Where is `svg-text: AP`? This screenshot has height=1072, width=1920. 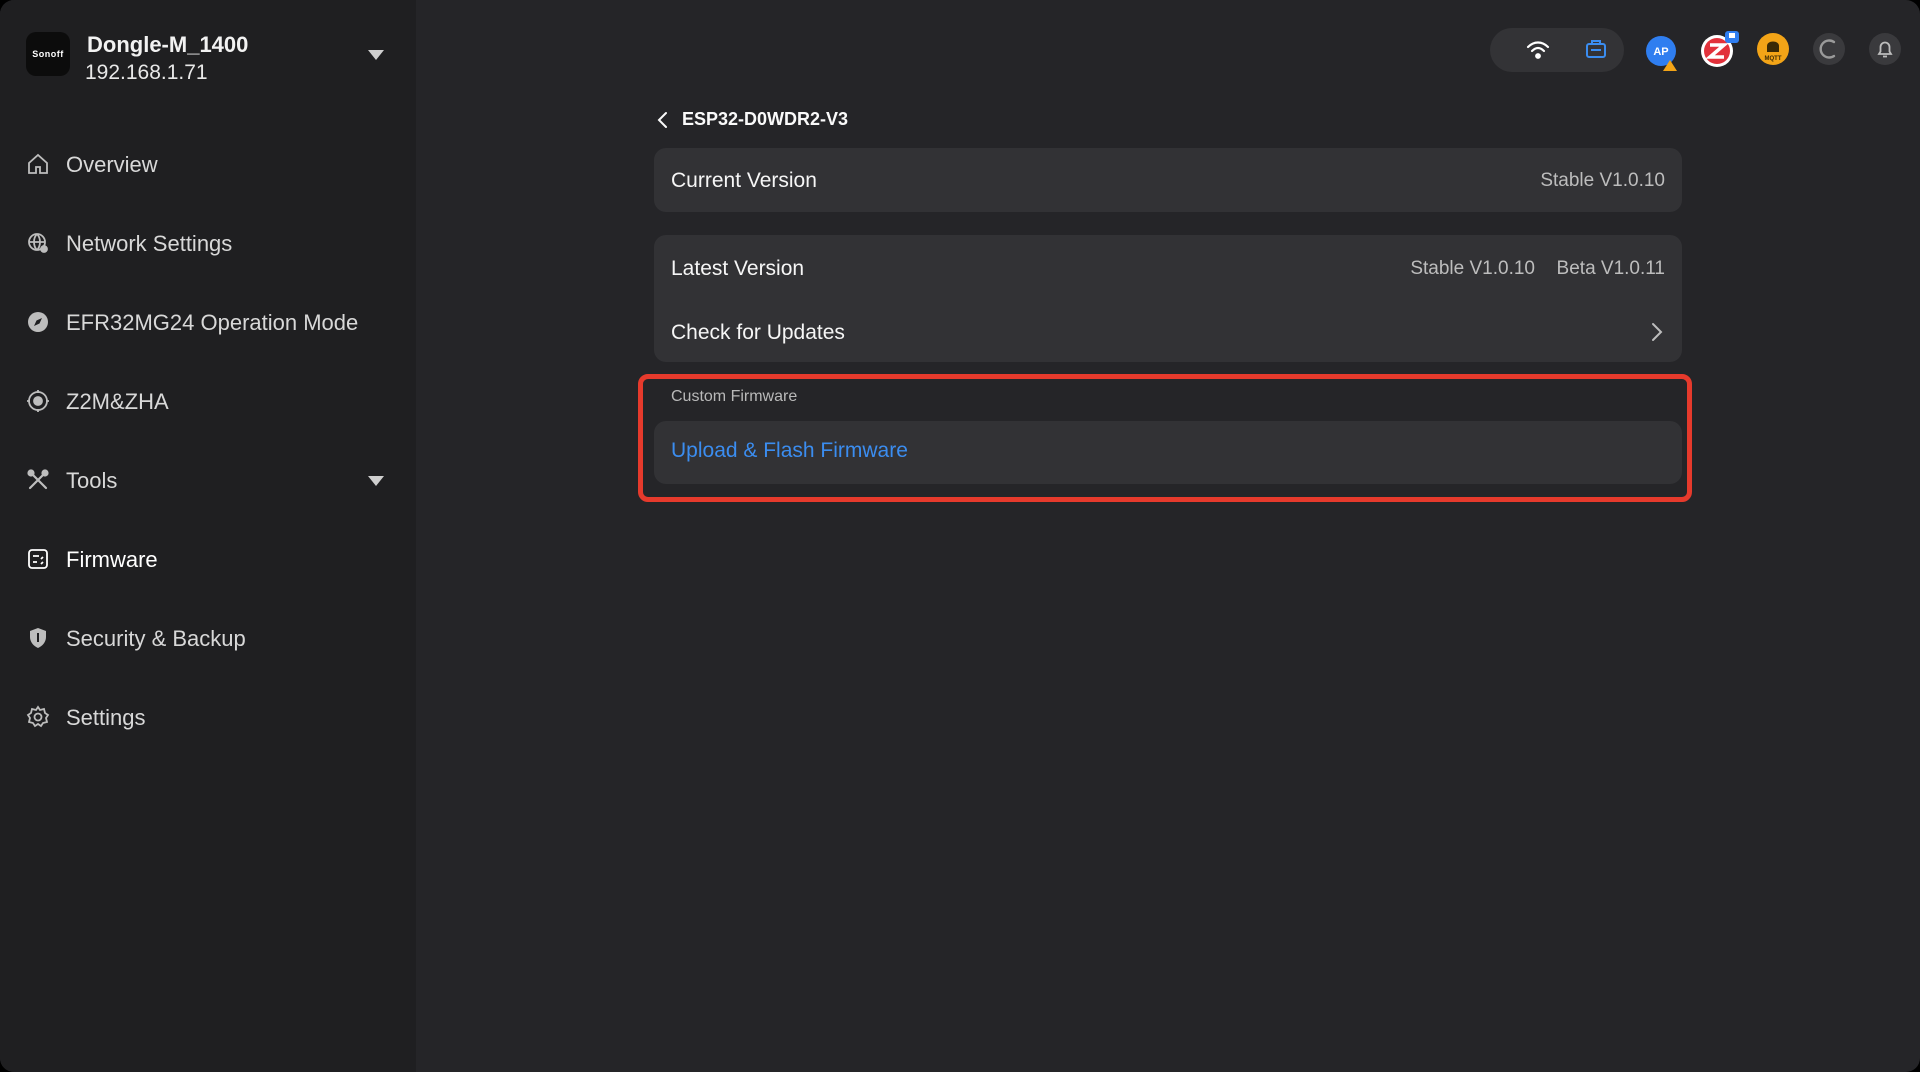
svg-text: AP is located at coordinates (1660, 52).